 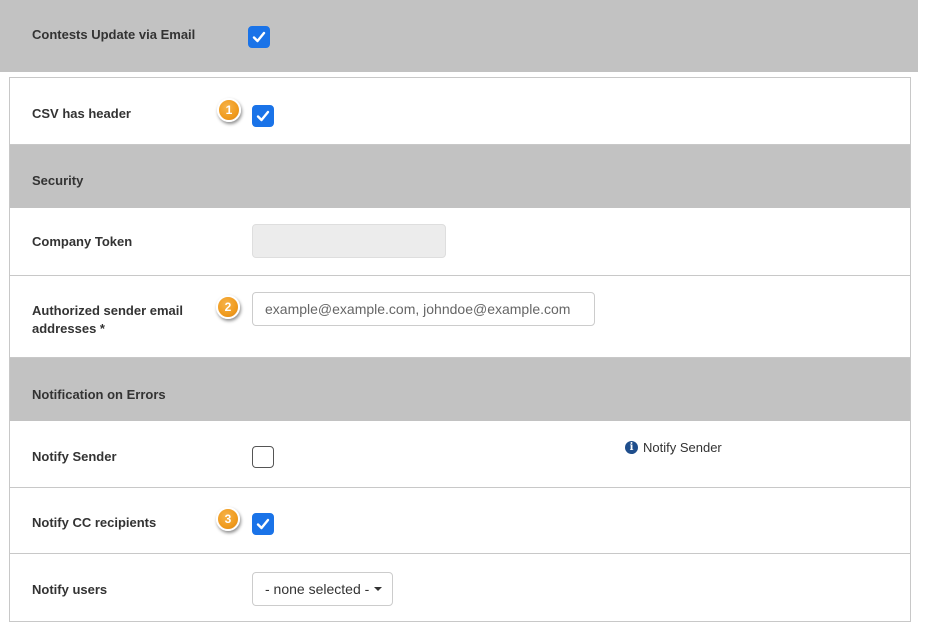 I want to click on notify-sender-info: i Notify Sender, so click(x=673, y=447).